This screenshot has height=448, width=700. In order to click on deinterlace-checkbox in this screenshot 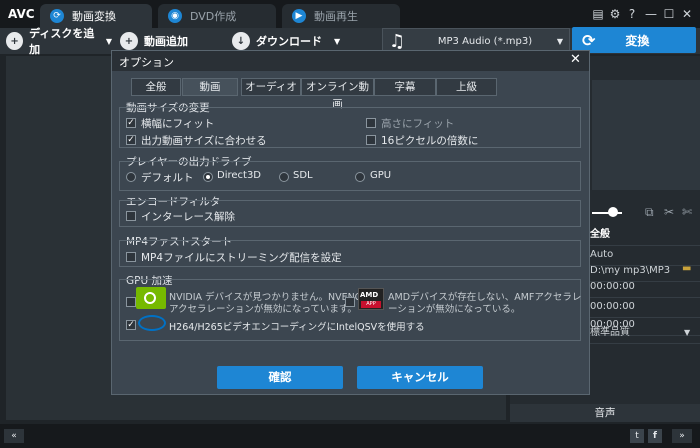, I will do `click(131, 216)`.